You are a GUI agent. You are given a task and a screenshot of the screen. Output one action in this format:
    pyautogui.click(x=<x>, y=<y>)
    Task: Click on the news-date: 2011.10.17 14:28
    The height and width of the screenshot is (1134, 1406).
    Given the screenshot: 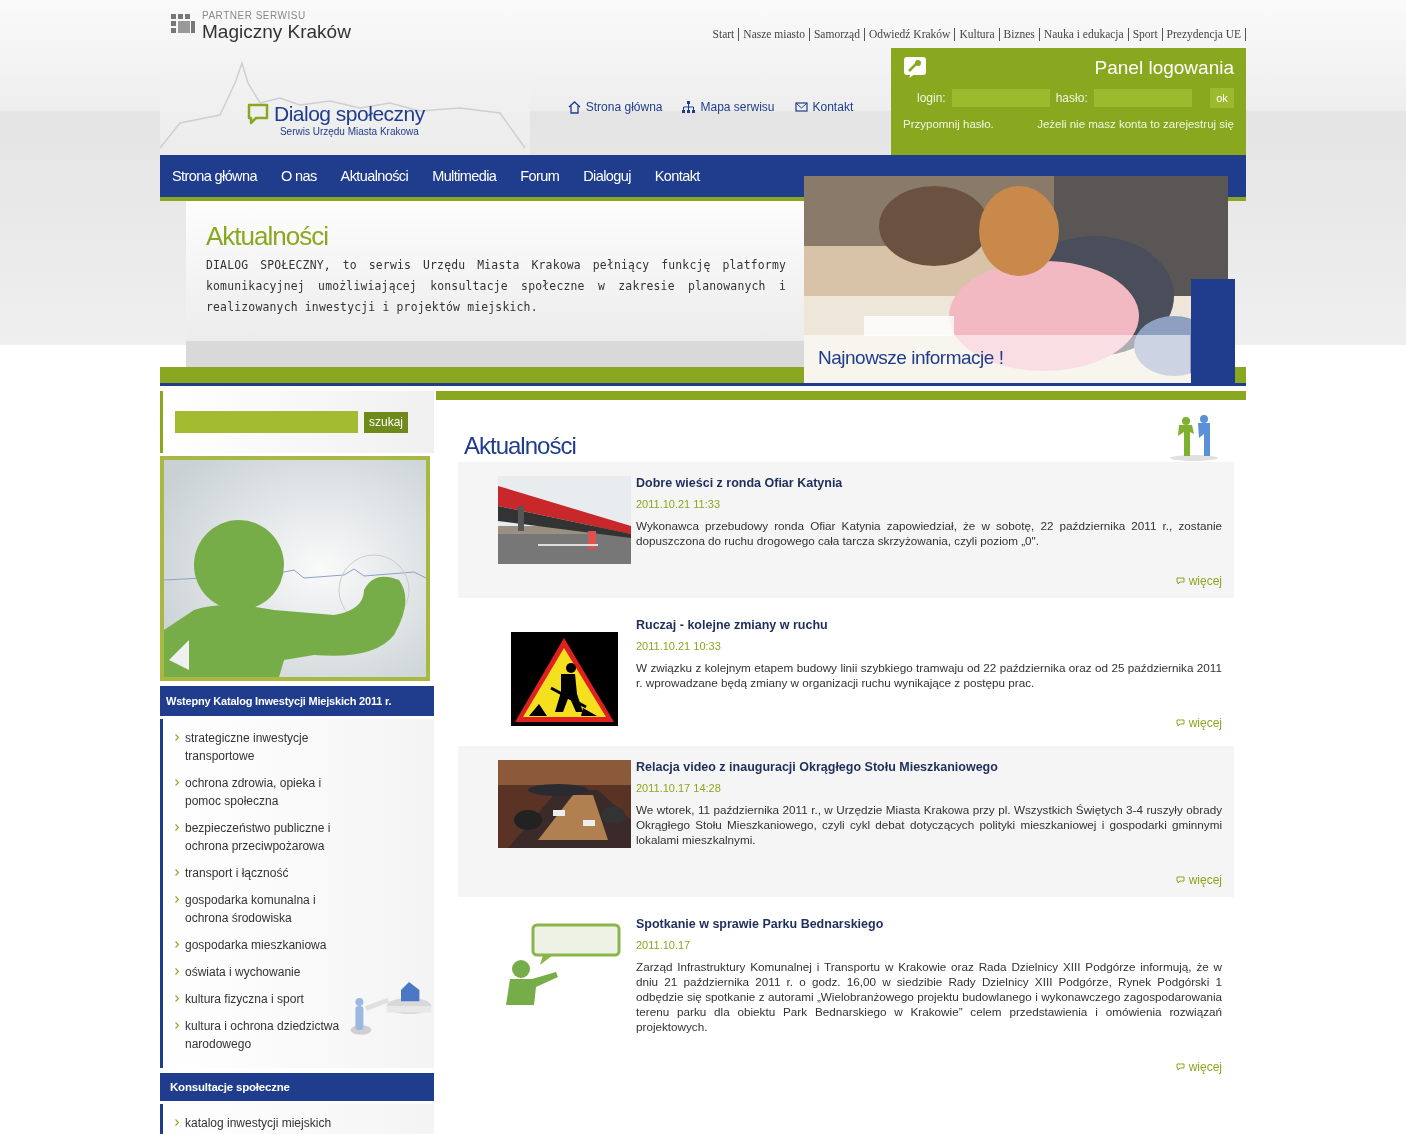 What is the action you would take?
    pyautogui.click(x=679, y=788)
    